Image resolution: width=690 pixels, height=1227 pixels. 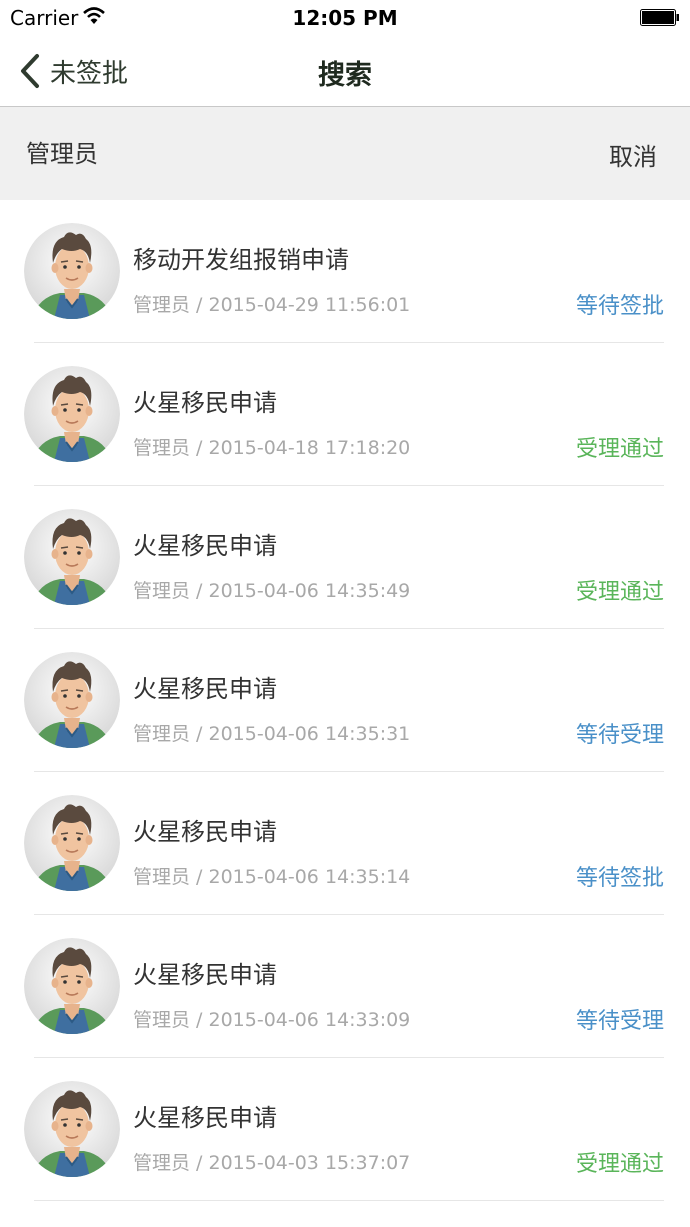 What do you see at coordinates (272, 305) in the screenshot?
I see `item-meta: 管理员 / 2015-04-29 11:56:01` at bounding box center [272, 305].